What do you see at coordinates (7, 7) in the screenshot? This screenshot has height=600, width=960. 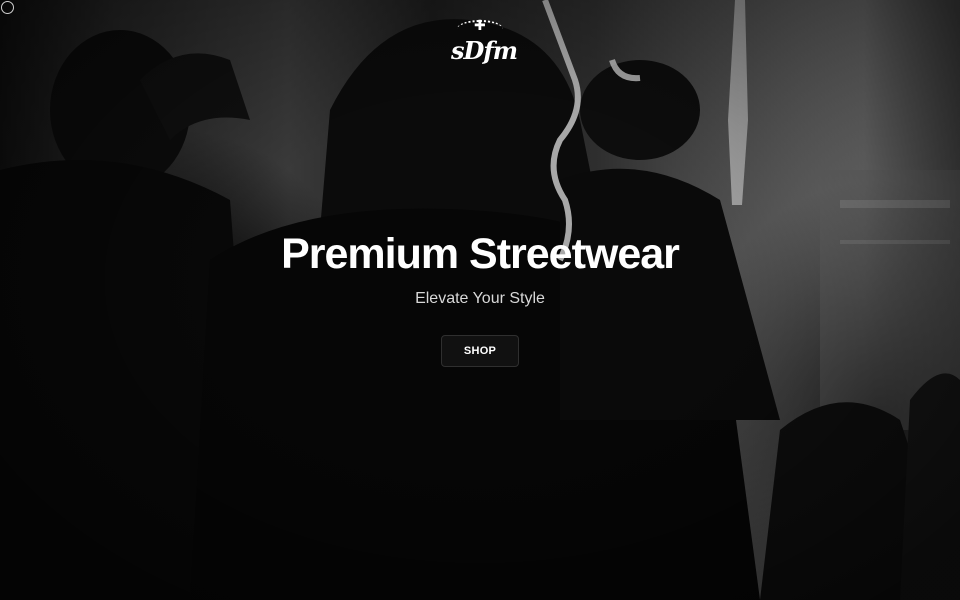 I see `circle-icon` at bounding box center [7, 7].